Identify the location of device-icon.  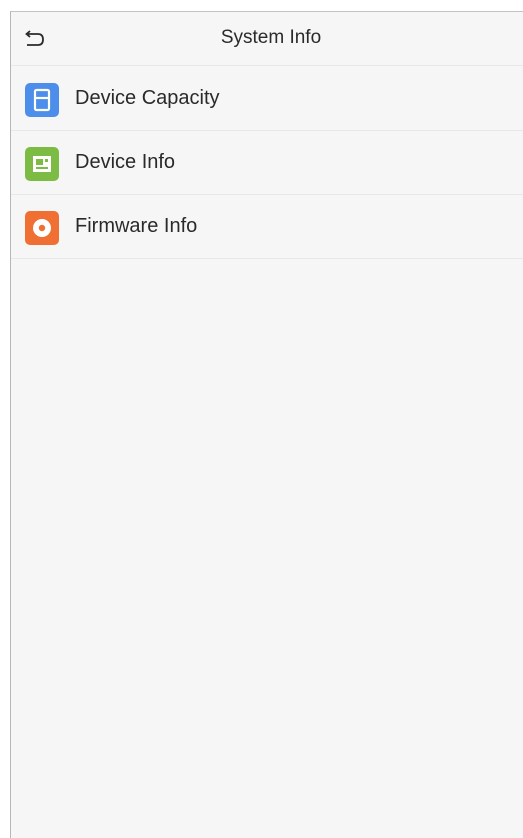
(42, 164).